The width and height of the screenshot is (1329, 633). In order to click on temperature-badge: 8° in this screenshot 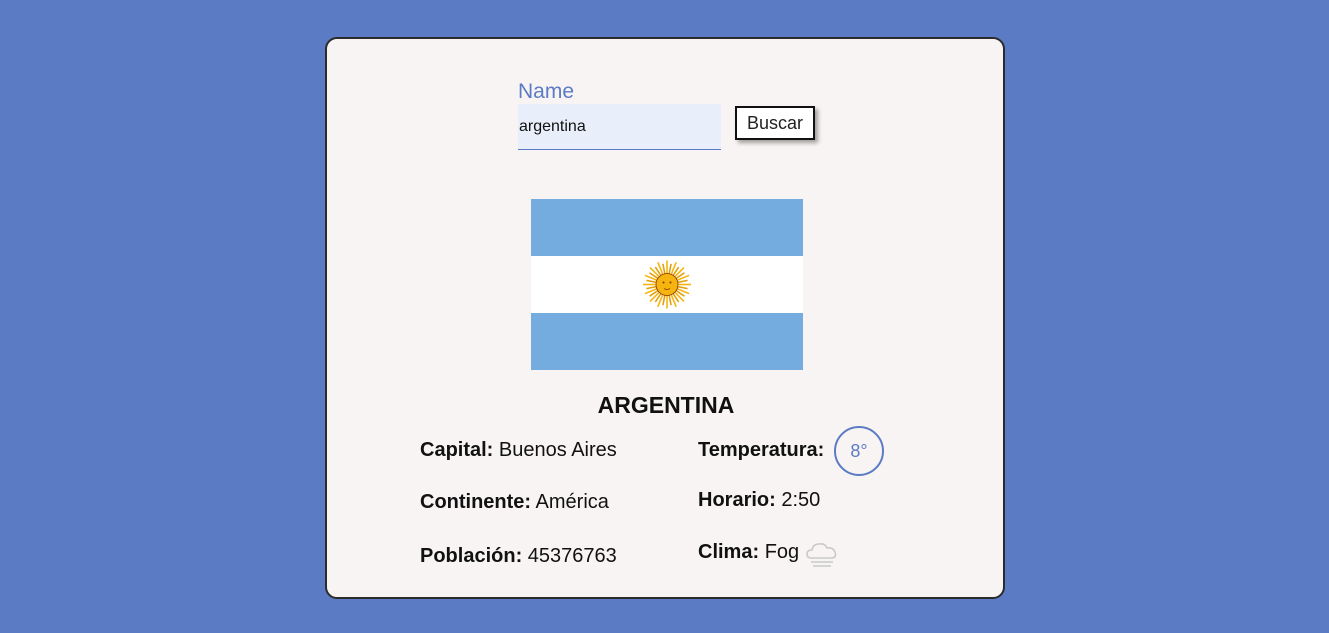, I will do `click(859, 451)`.